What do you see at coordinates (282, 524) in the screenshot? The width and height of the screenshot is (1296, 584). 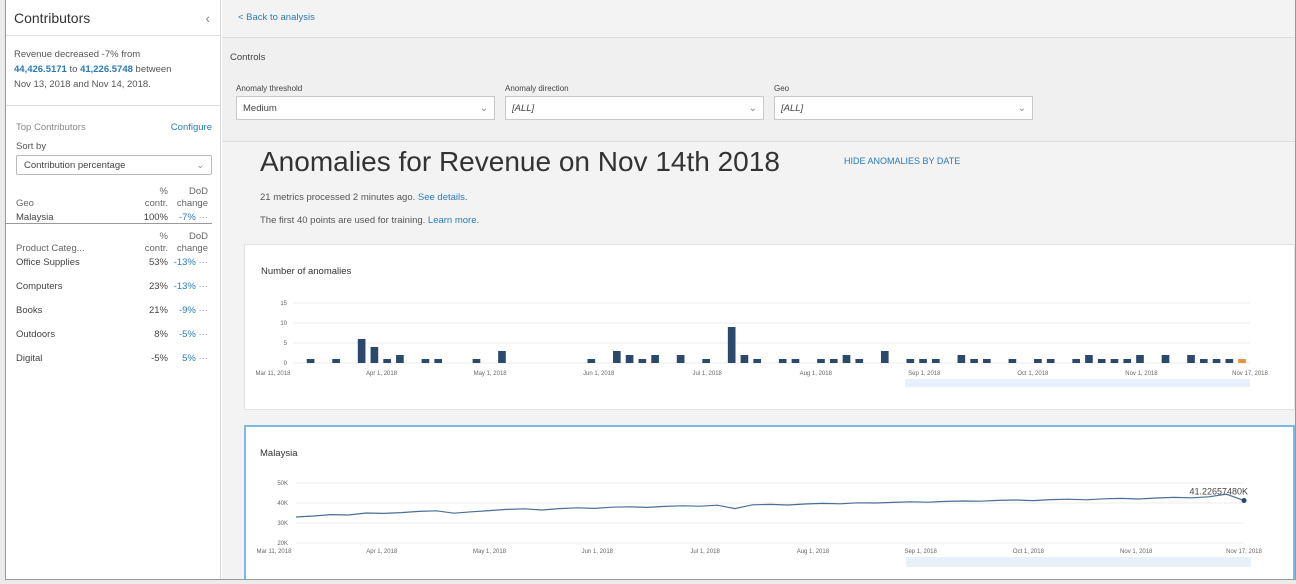 I see `y-tick-label: 30K` at bounding box center [282, 524].